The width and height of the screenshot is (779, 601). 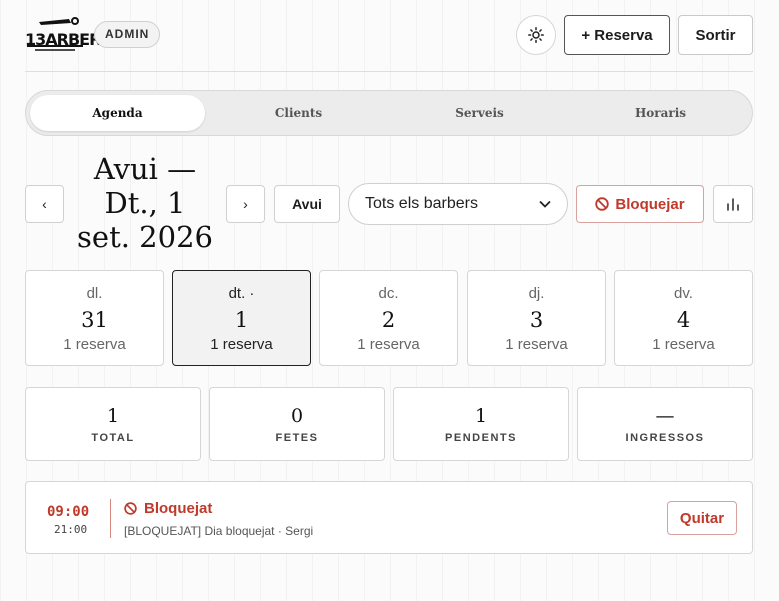 What do you see at coordinates (63, 39) in the screenshot?
I see `logo-text: 13ARBER` at bounding box center [63, 39].